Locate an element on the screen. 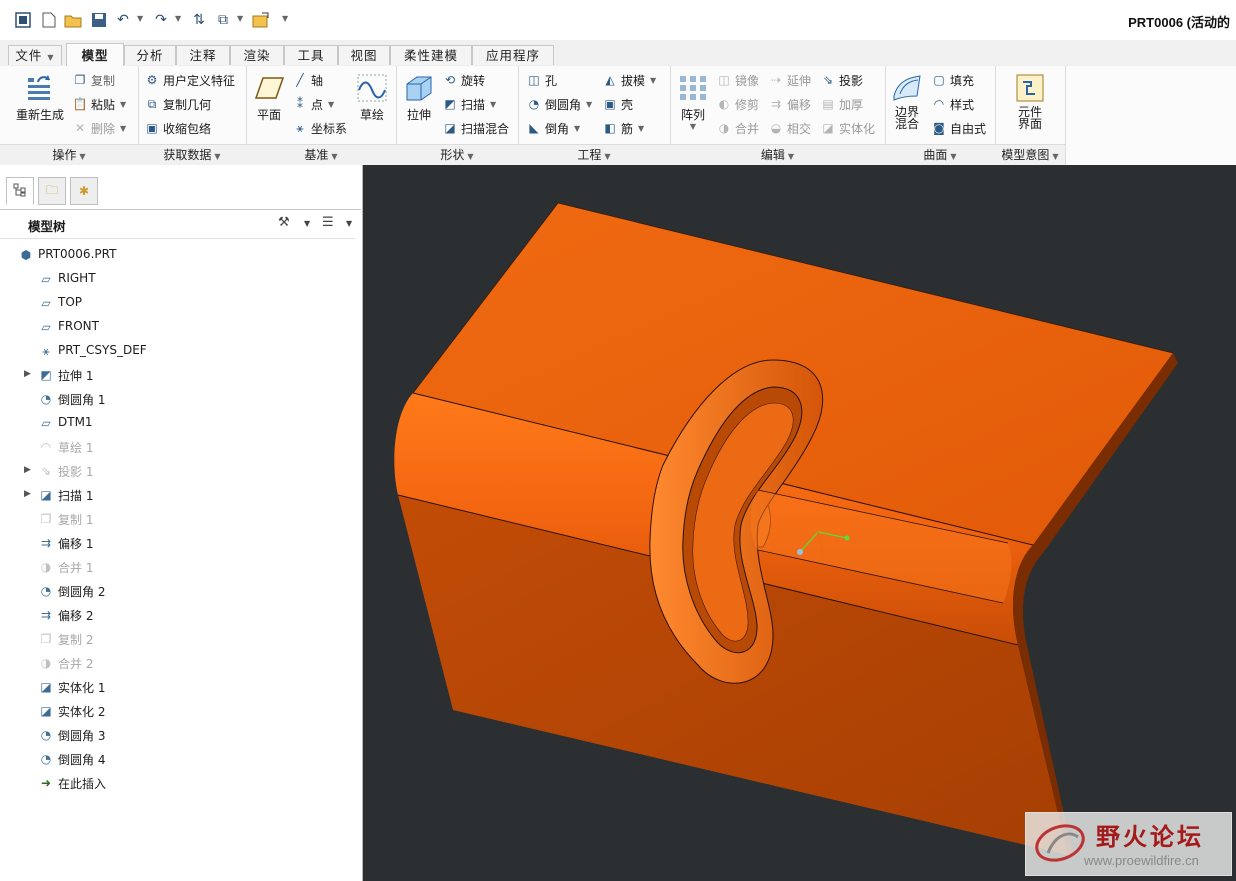  intersect-button: ◒ 相交 is located at coordinates (789, 128).